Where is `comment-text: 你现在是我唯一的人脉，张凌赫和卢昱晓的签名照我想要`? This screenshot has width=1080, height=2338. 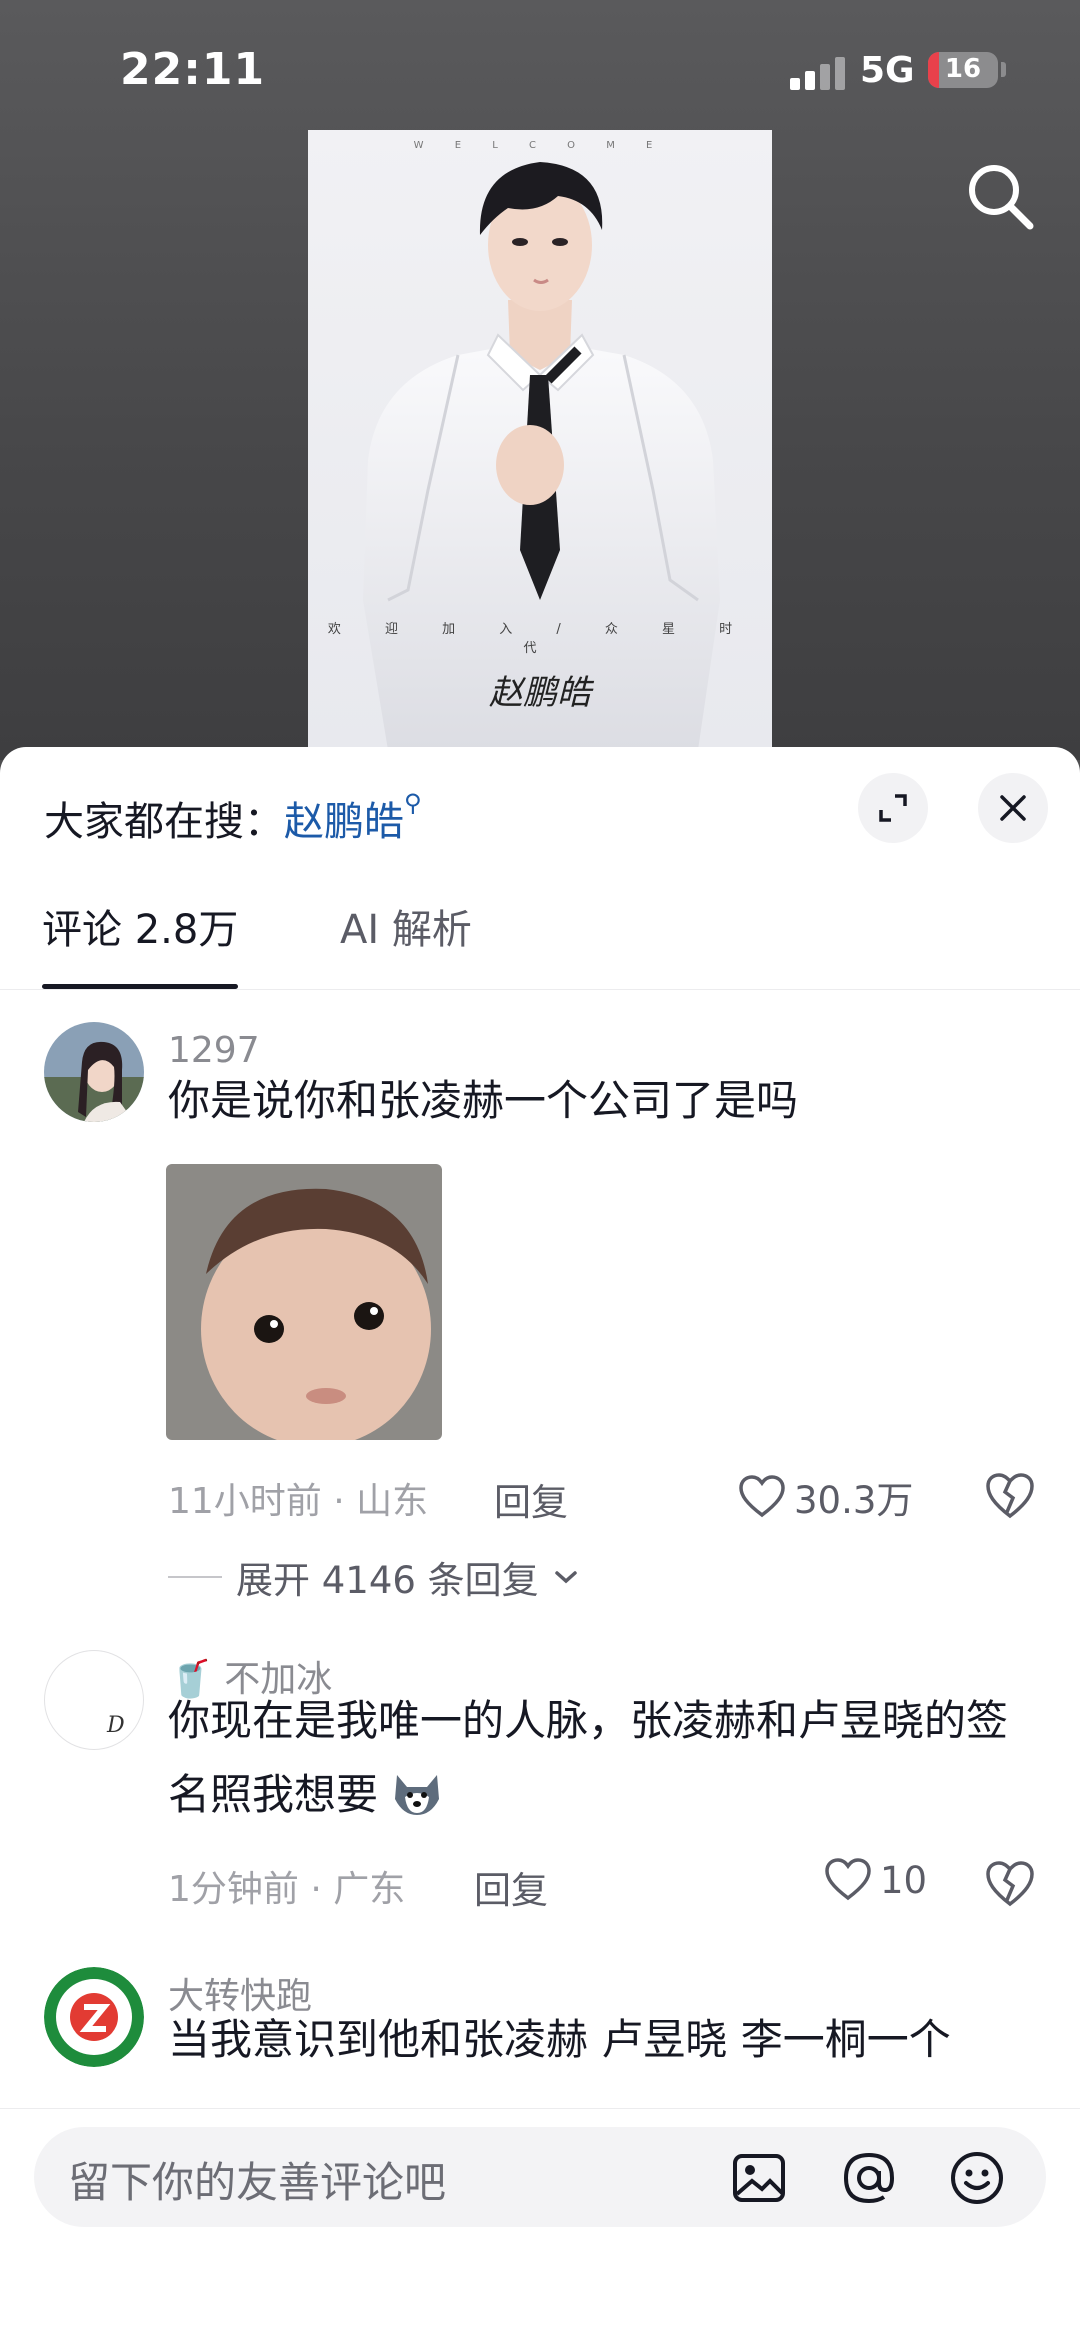 comment-text: 你现在是我唯一的人脉，张凌赫和卢昱晓的签名照我想要 is located at coordinates (598, 1758).